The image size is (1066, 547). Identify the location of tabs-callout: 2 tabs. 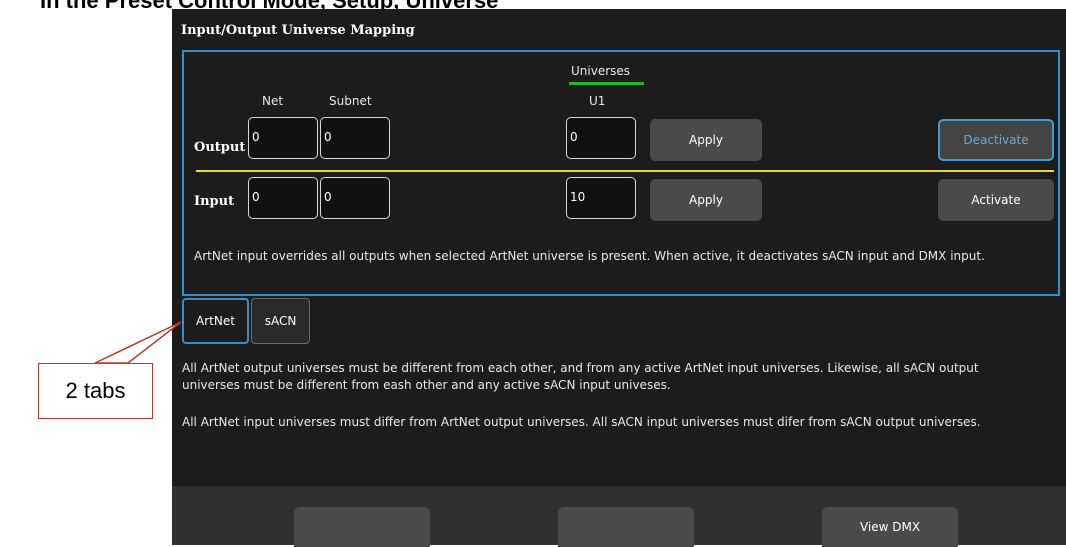
(95, 391).